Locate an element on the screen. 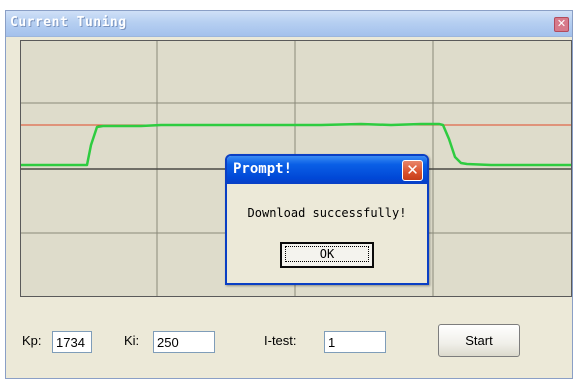  prompt-dialog: Prompt! ✕ Download successfully! OK is located at coordinates (327, 219).